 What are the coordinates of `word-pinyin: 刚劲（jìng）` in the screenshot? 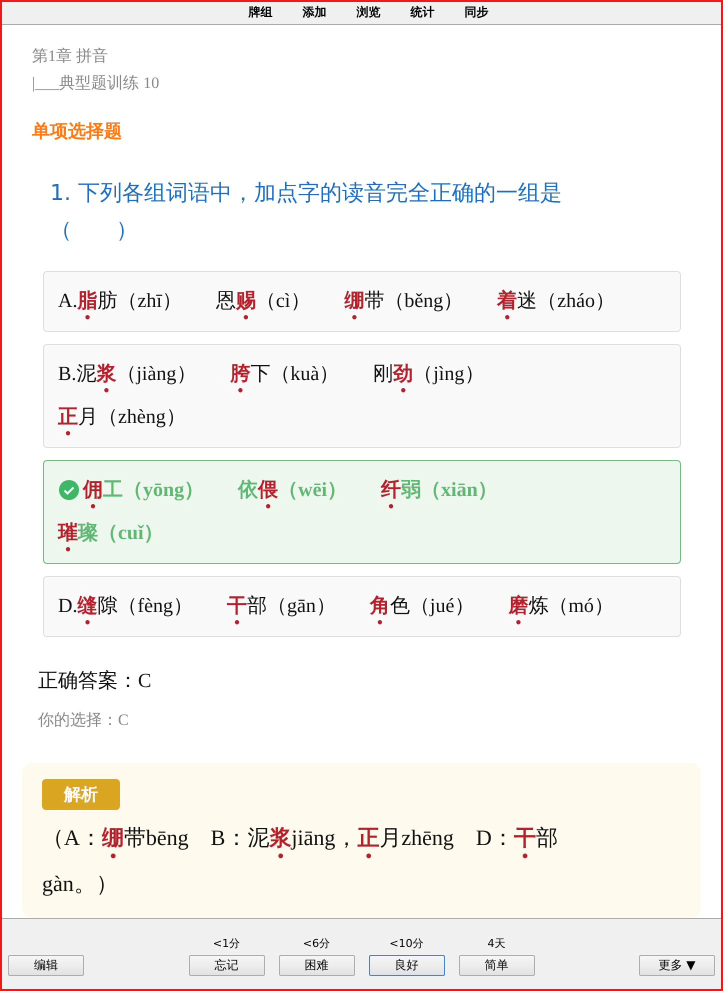 It's located at (428, 374).